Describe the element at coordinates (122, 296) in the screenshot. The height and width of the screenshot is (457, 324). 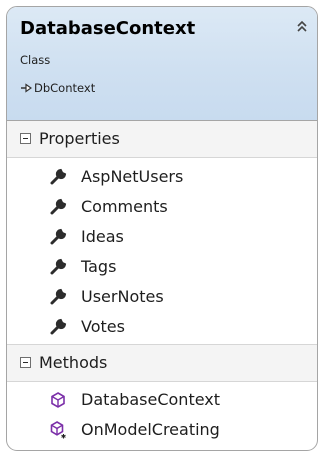
I see `property-name: UserNotes` at that location.